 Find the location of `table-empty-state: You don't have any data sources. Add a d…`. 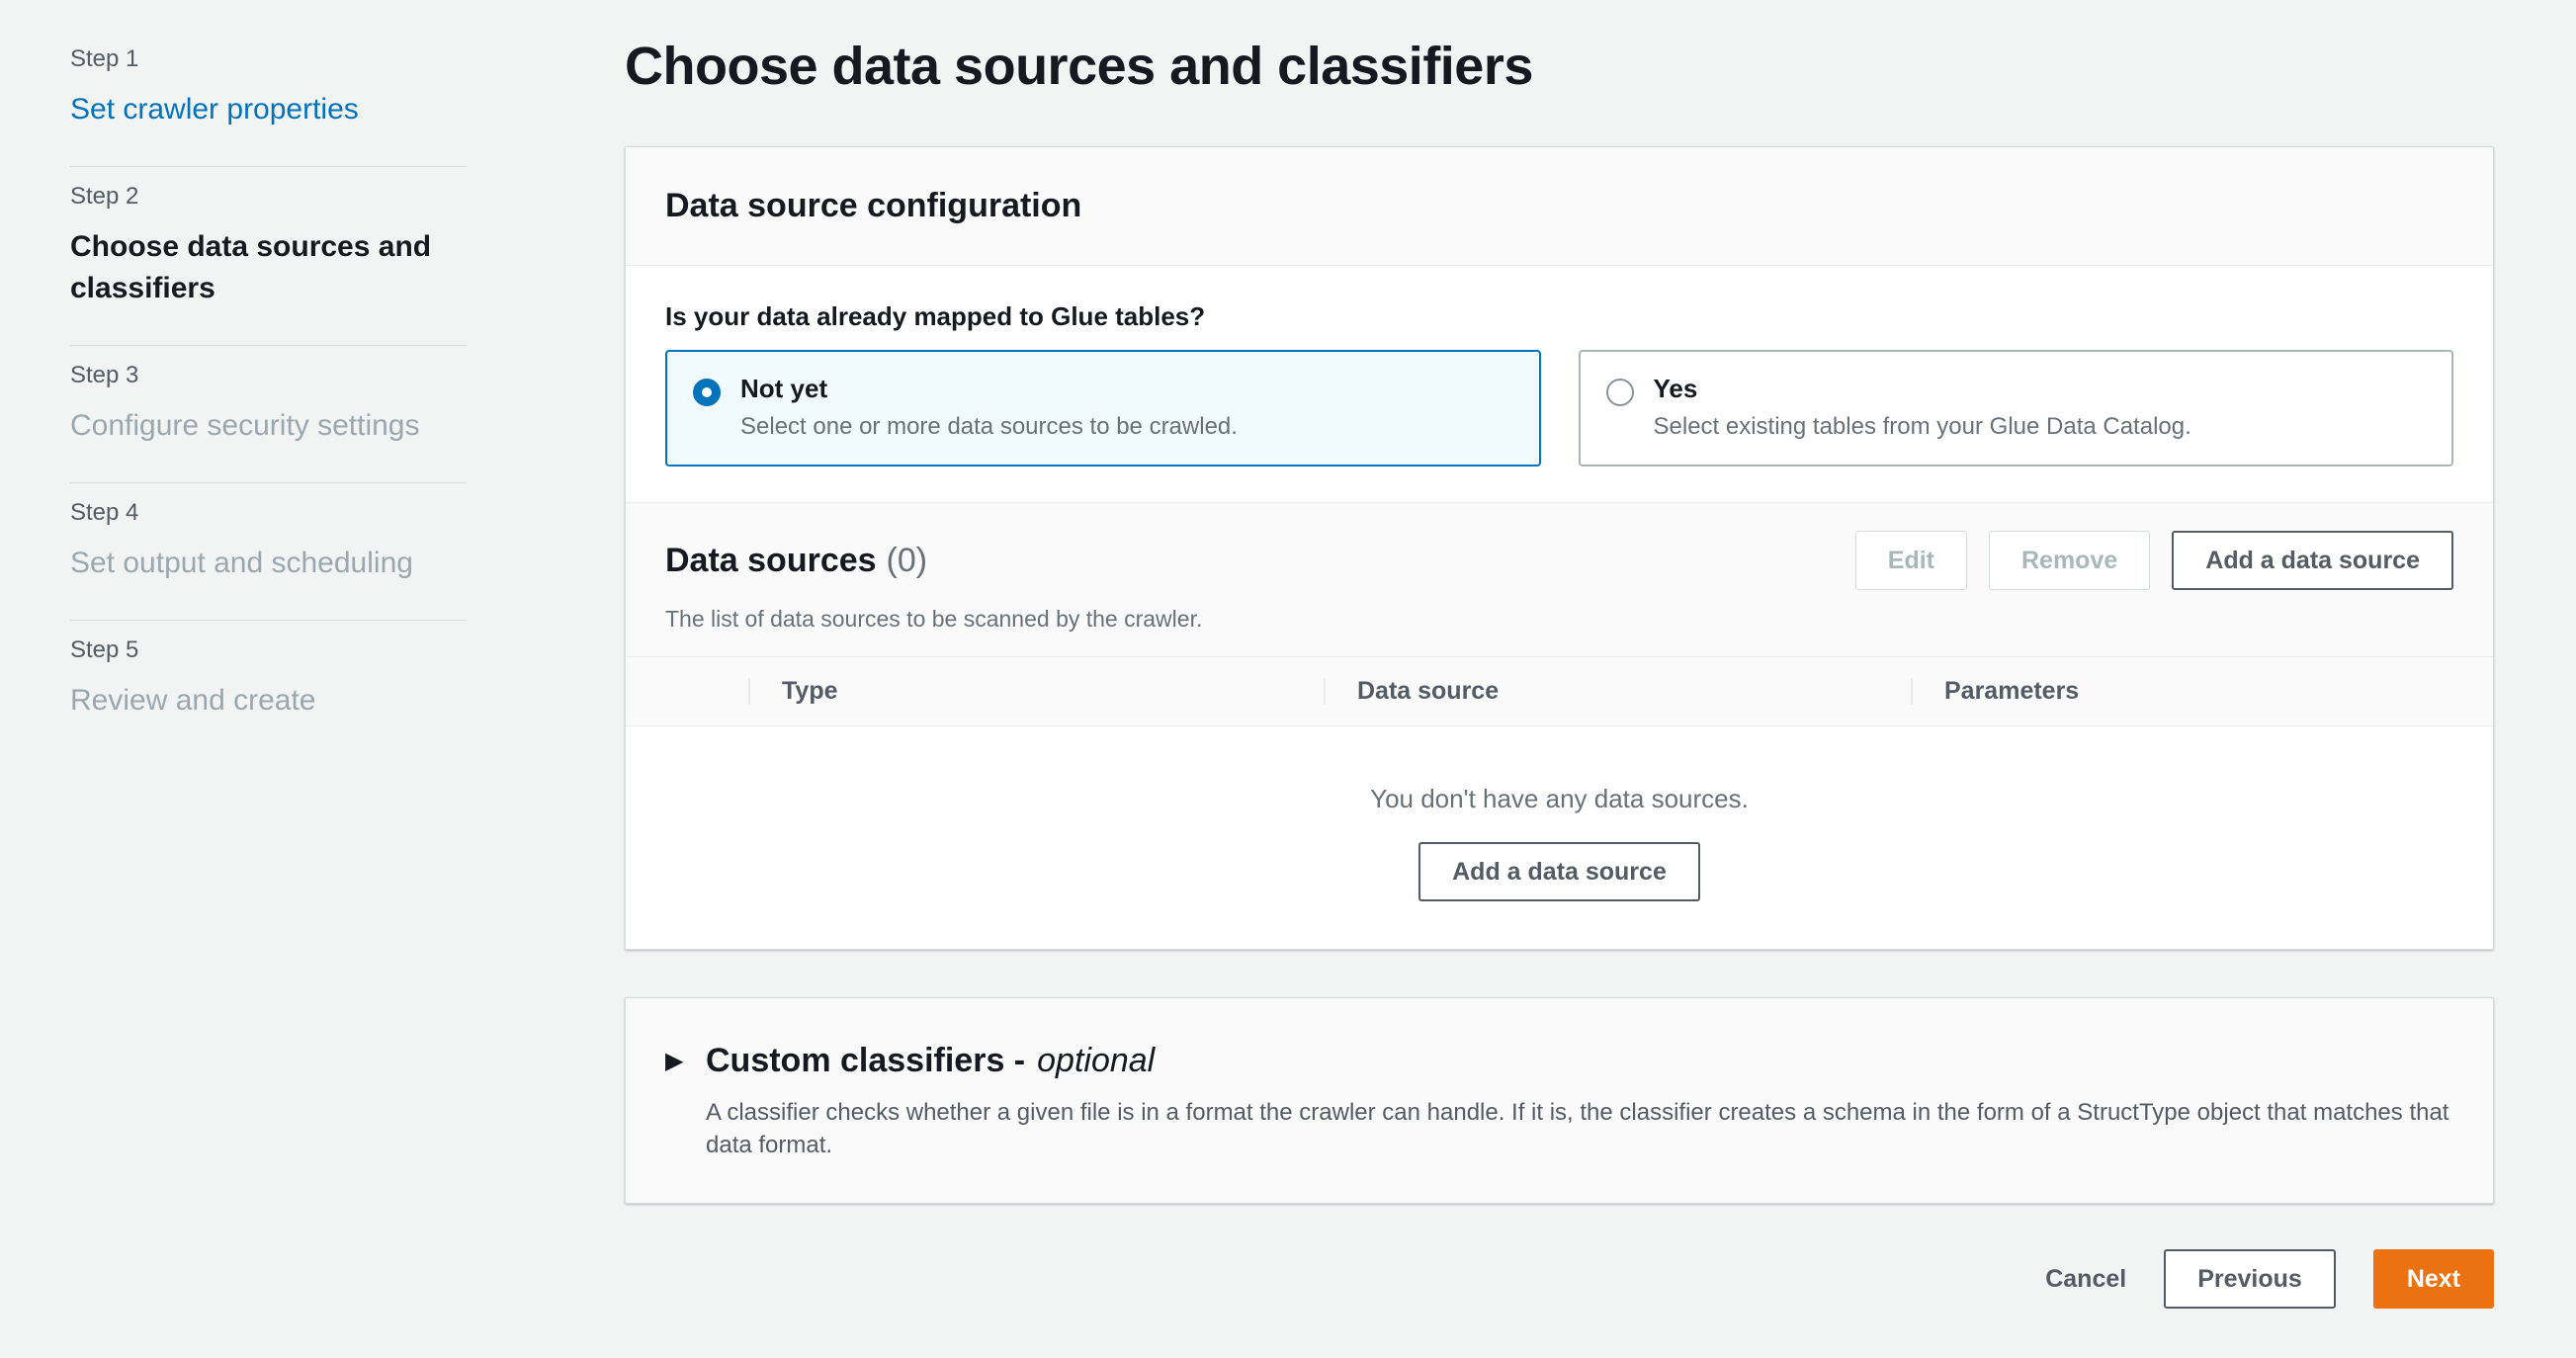

table-empty-state: You don't have any data sources. Add a d… is located at coordinates (1559, 837).